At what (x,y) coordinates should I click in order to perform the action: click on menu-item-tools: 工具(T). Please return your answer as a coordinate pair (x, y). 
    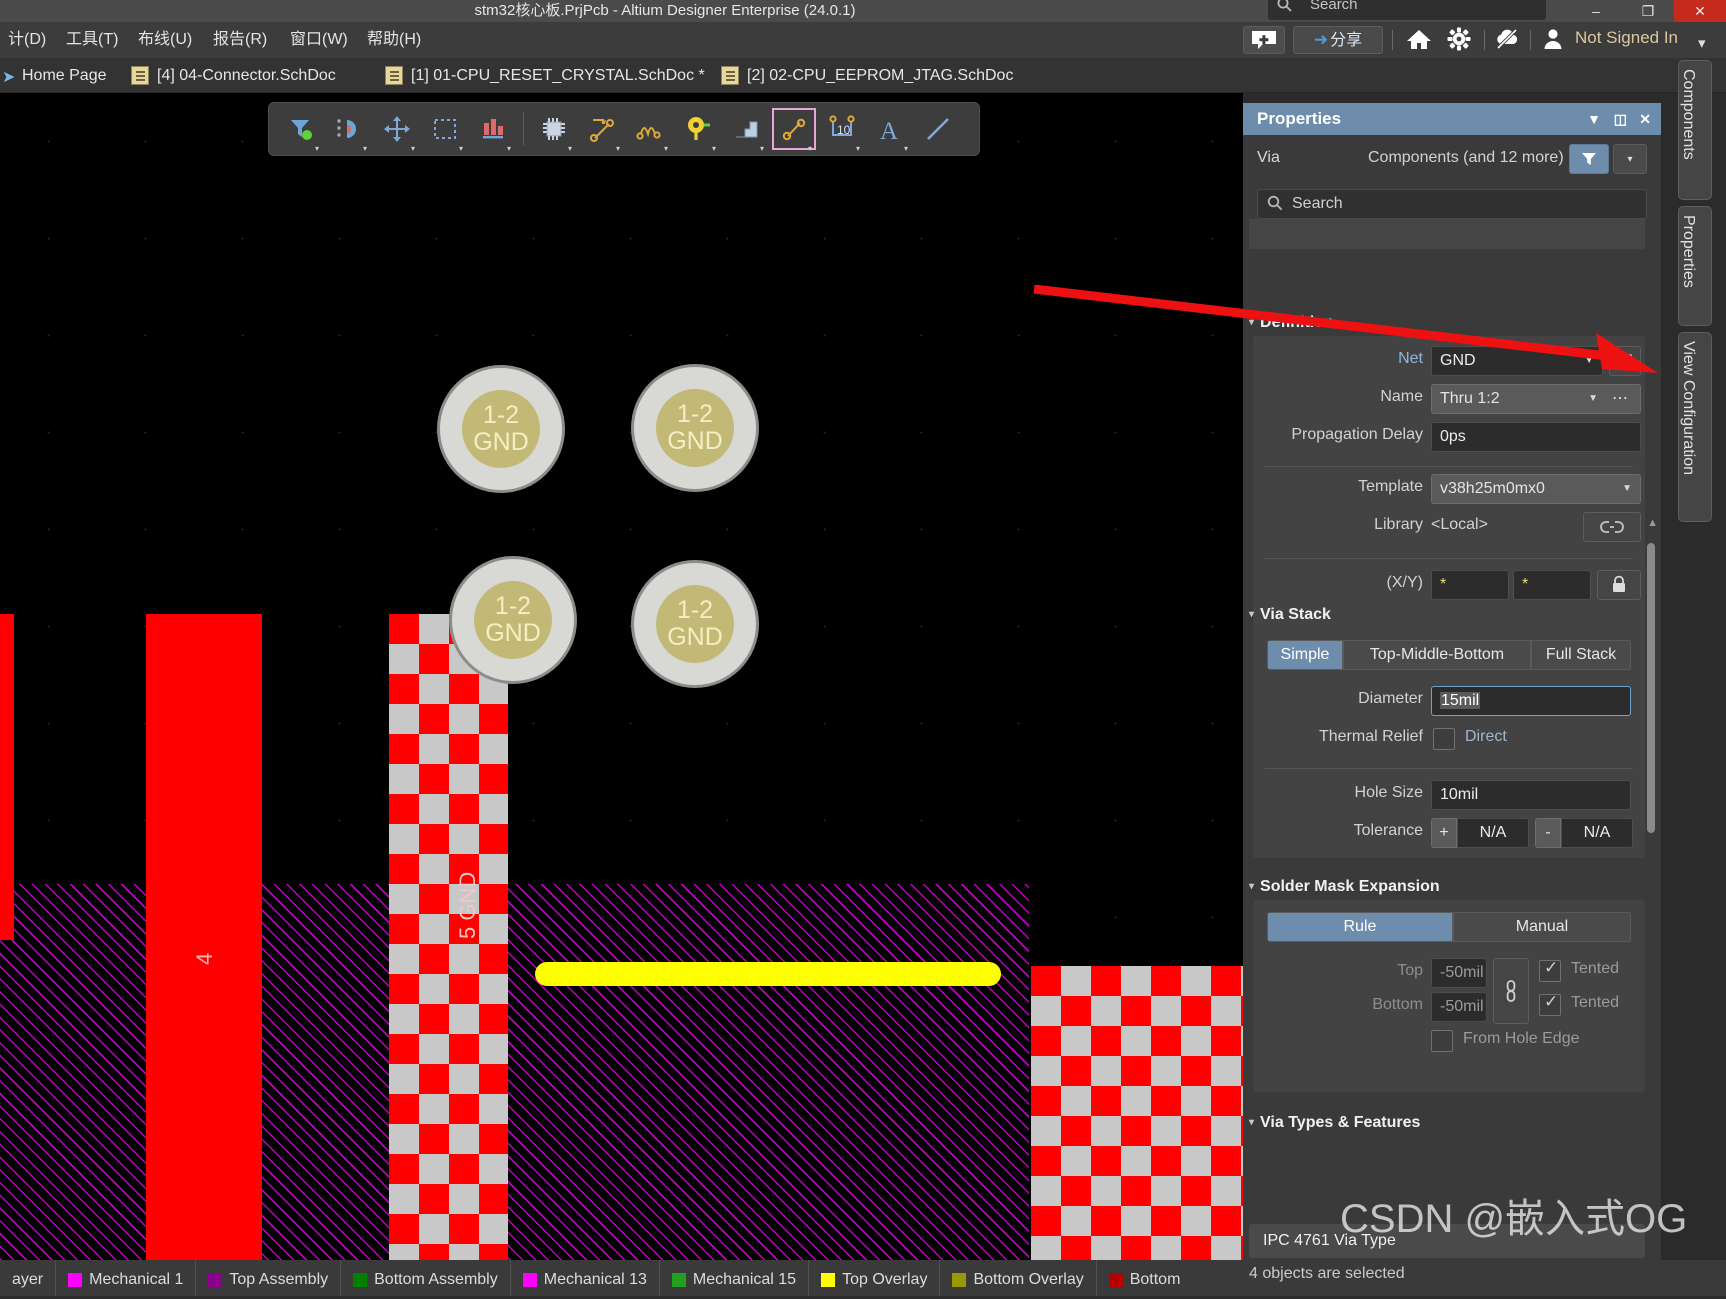
    Looking at the image, I should click on (92, 40).